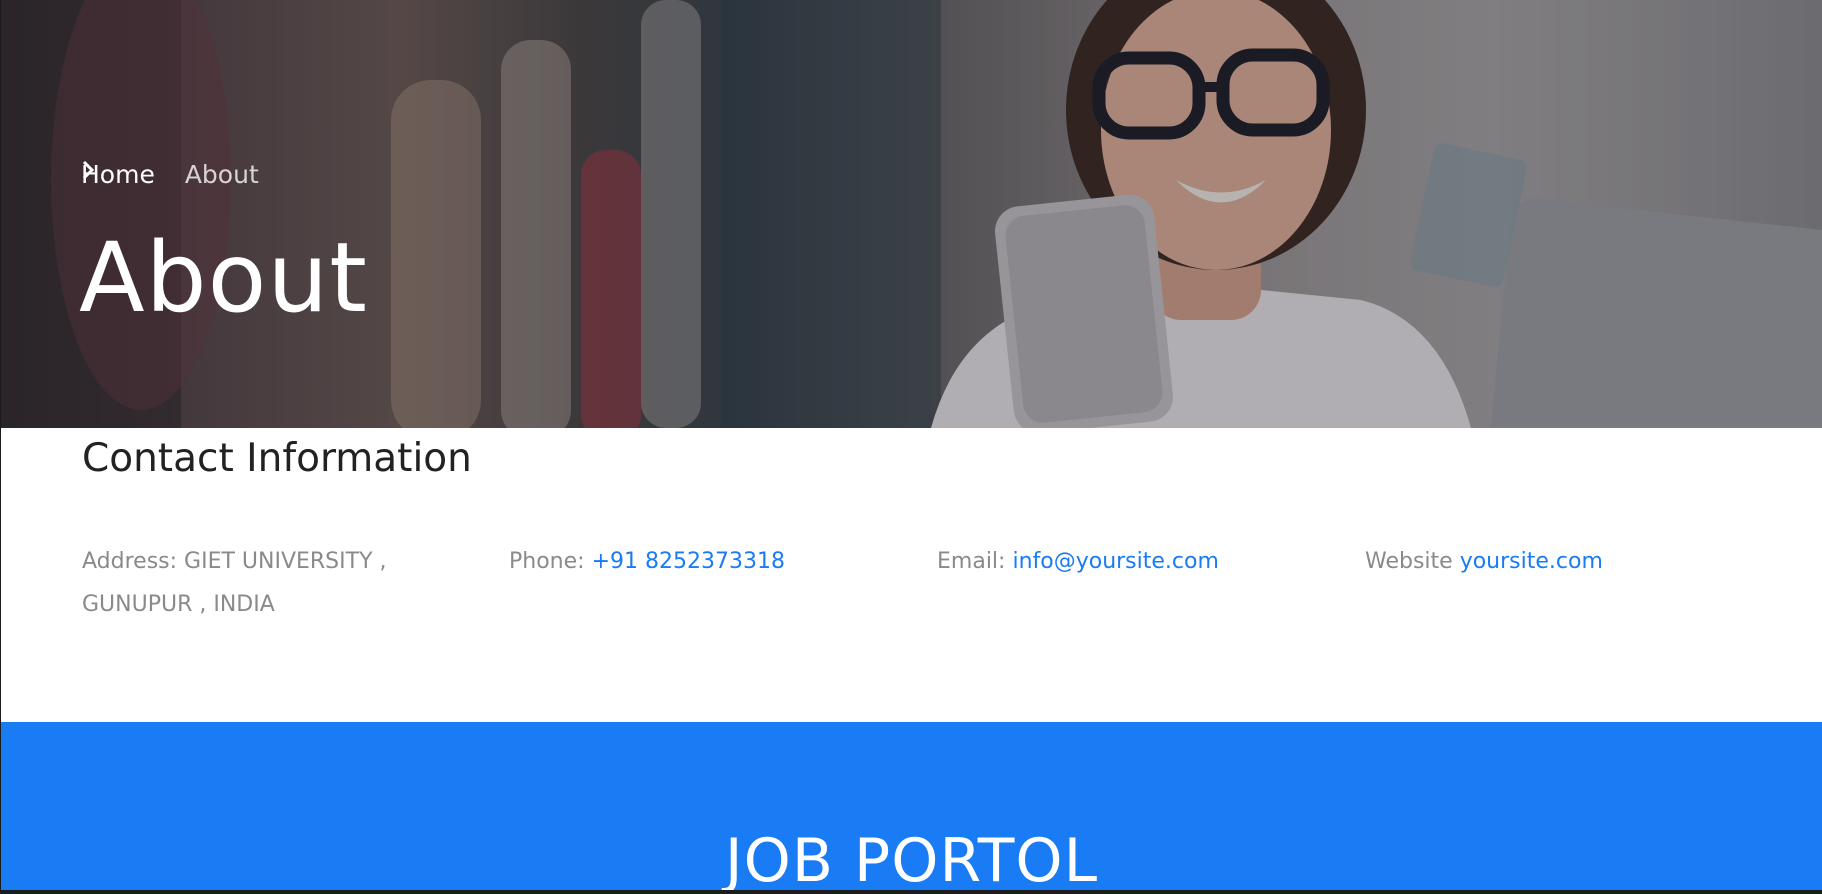 The width and height of the screenshot is (1822, 894). Describe the element at coordinates (971, 561) in the screenshot. I see `email-label: Email:` at that location.